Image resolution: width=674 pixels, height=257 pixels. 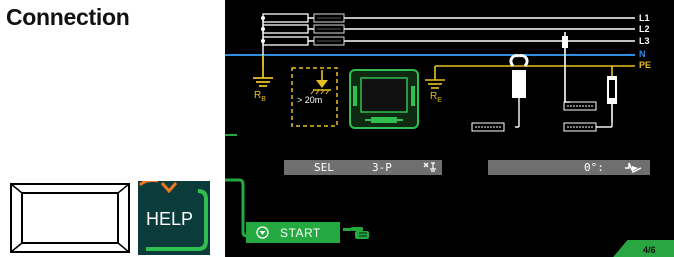 What do you see at coordinates (356, 233) in the screenshot?
I see `pointing-hand-icon` at bounding box center [356, 233].